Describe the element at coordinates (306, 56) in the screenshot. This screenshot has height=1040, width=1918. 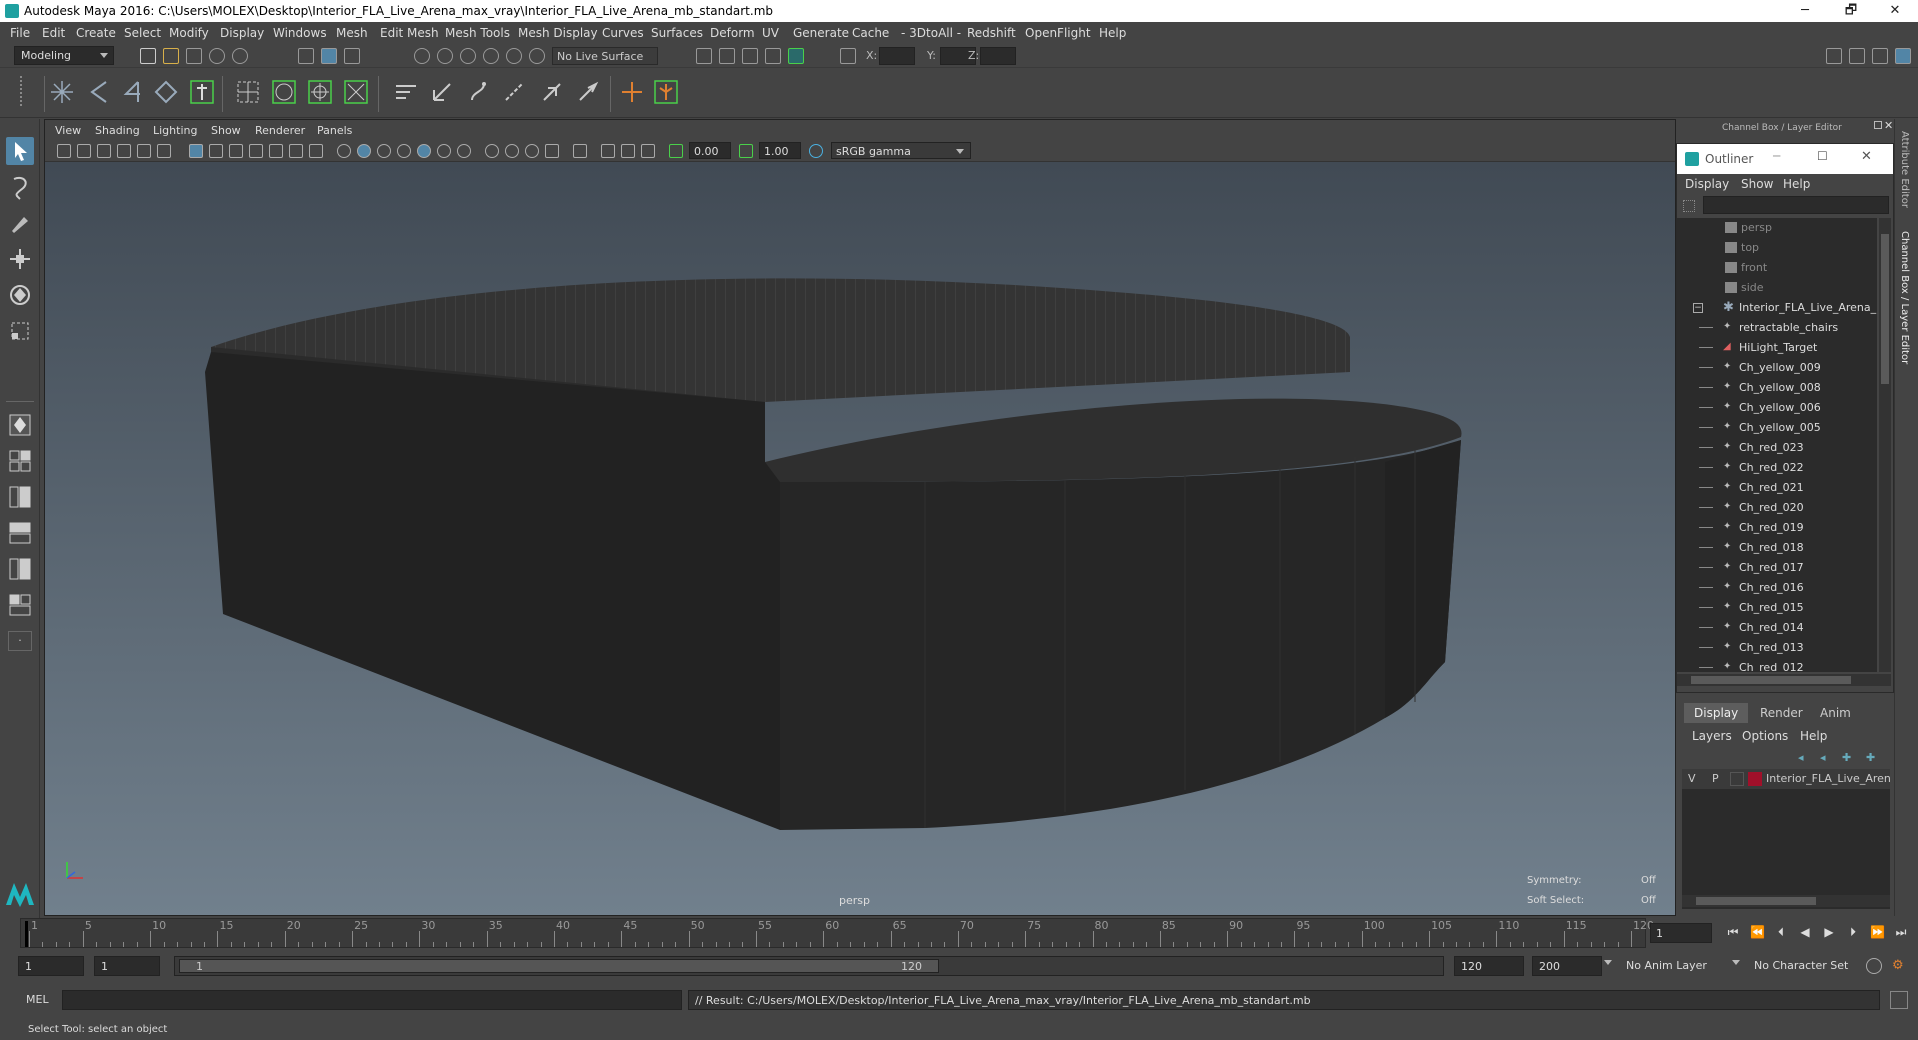
I see `select-hierarchy-icon` at that location.